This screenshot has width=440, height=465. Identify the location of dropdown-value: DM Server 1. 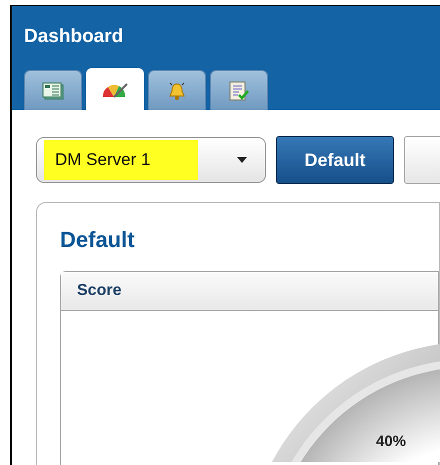
(121, 160).